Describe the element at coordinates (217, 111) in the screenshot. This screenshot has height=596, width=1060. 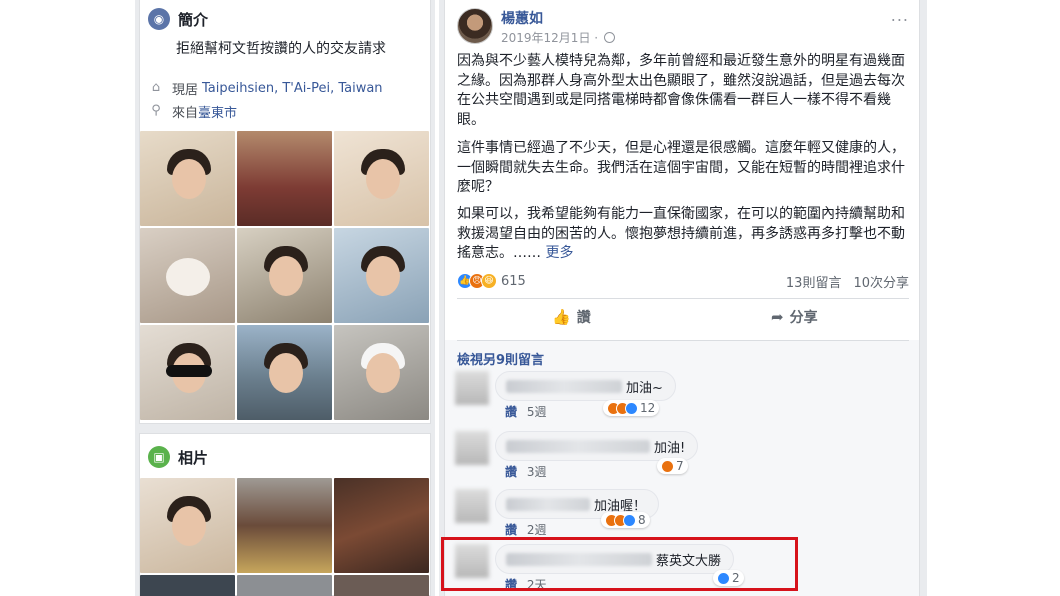
I see `from-link: 臺東市` at that location.